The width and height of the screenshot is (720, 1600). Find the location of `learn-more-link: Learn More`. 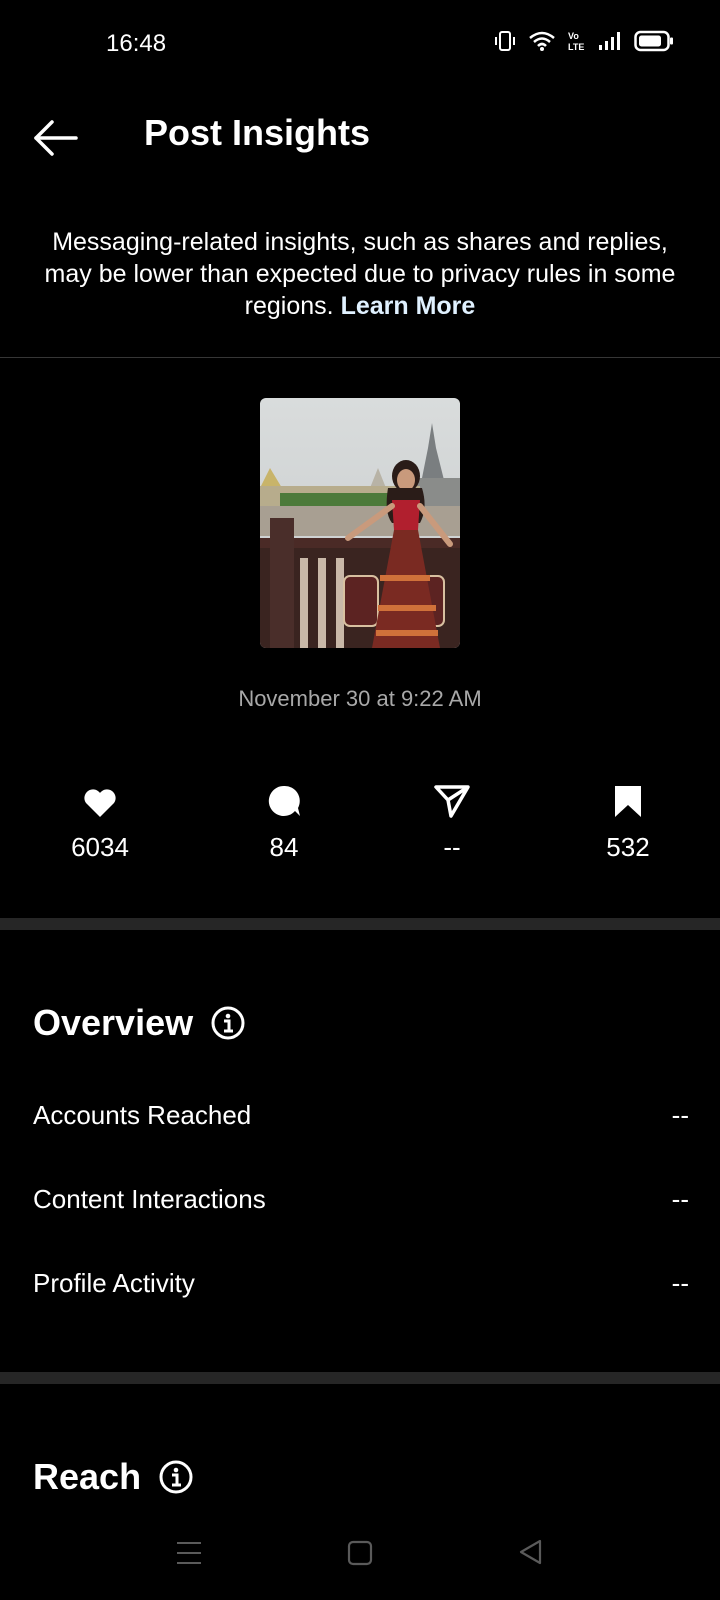

learn-more-link: Learn More is located at coordinates (408, 306).